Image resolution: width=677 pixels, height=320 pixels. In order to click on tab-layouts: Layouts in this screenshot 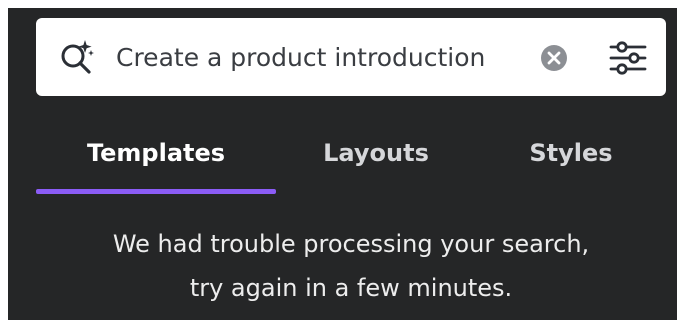, I will do `click(376, 156)`.